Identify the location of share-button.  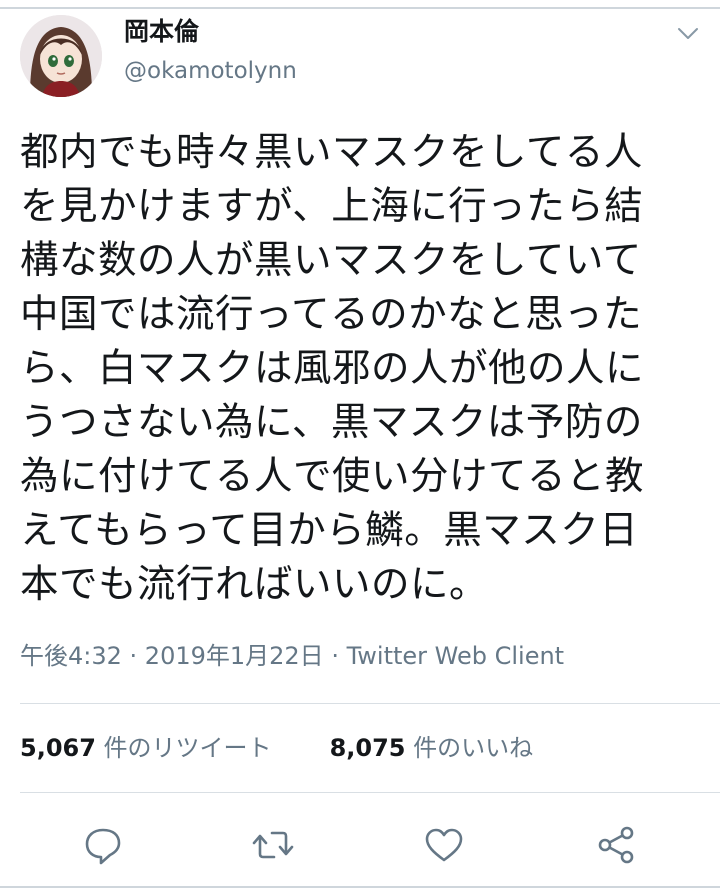
(616, 845).